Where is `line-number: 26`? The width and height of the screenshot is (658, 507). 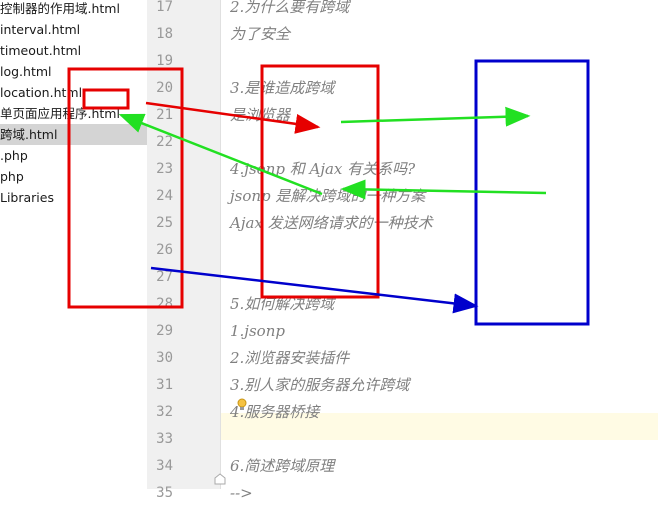 line-number: 26 is located at coordinates (164, 250).